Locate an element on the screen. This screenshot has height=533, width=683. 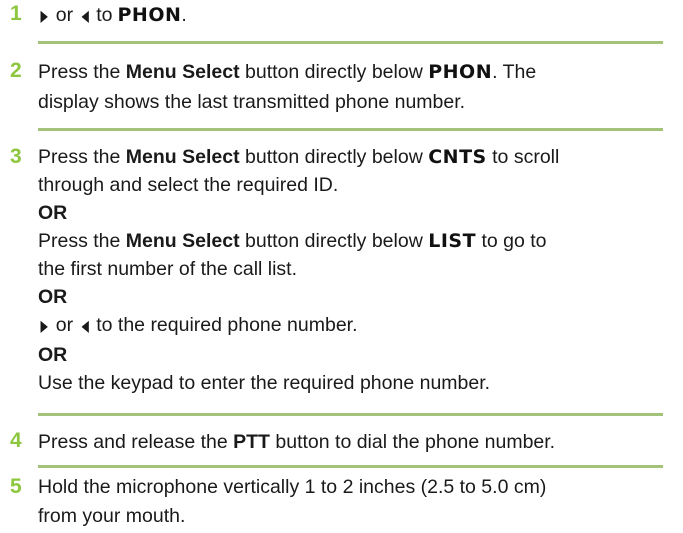
text: button to dial the phone number. is located at coordinates (415, 442).